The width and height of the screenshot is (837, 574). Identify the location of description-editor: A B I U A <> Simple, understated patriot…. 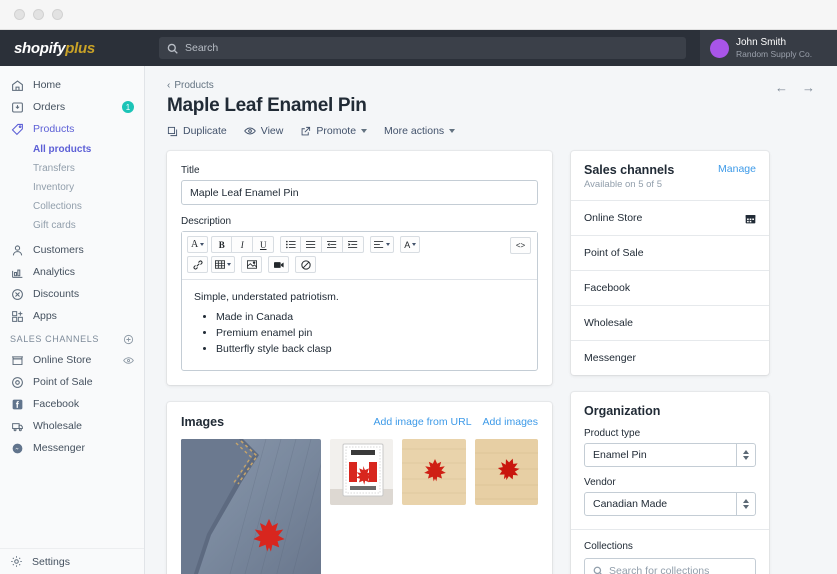
(359, 301).